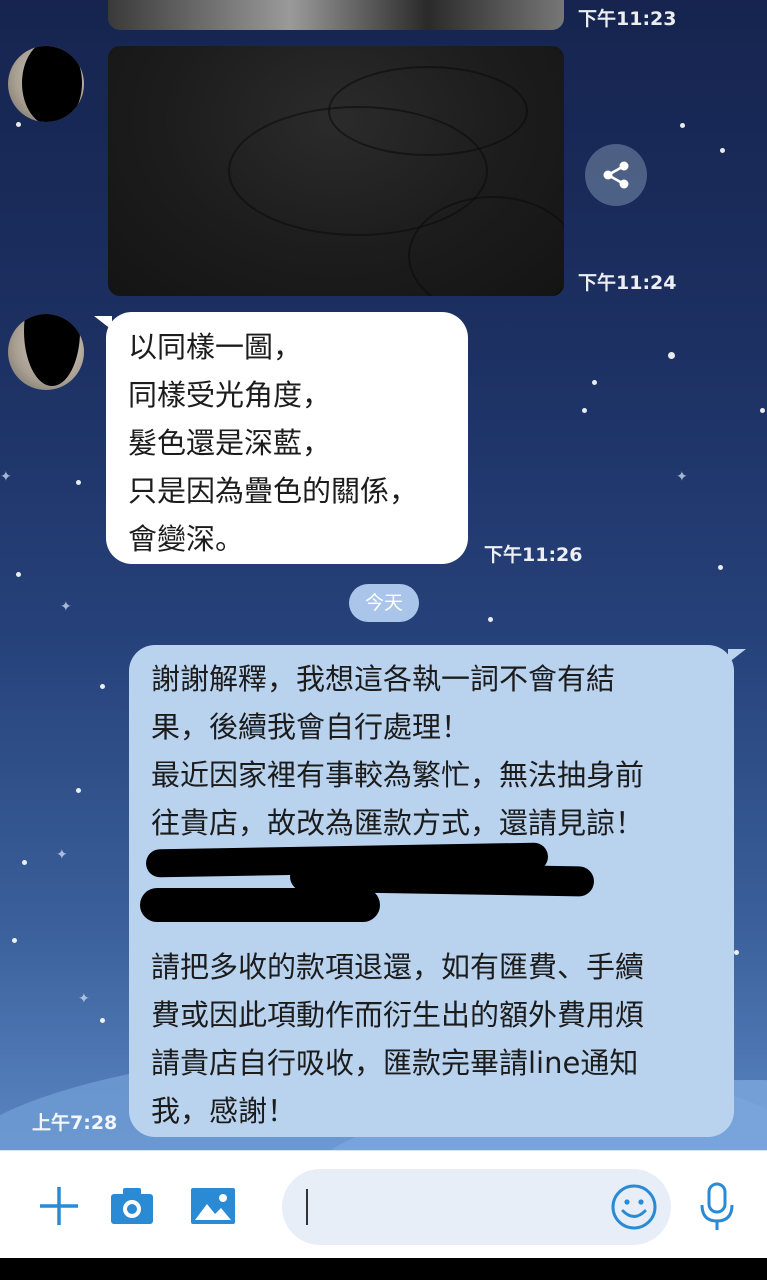 This screenshot has height=1280, width=767. I want to click on text-caret, so click(307, 1207).